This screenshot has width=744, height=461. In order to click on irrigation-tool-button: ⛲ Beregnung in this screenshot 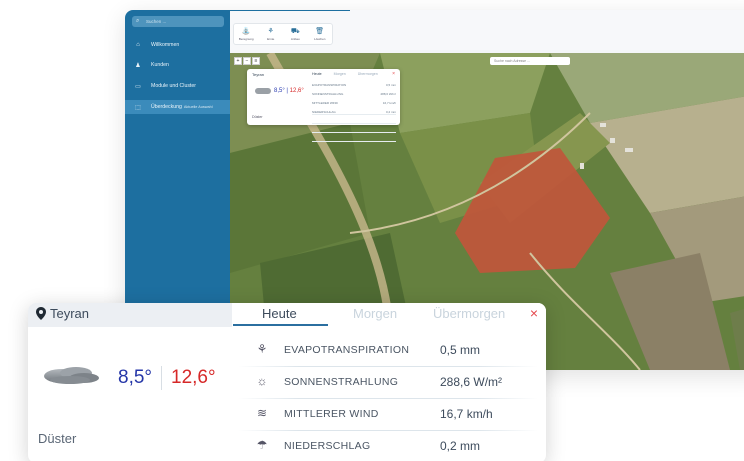, I will do `click(246, 34)`.